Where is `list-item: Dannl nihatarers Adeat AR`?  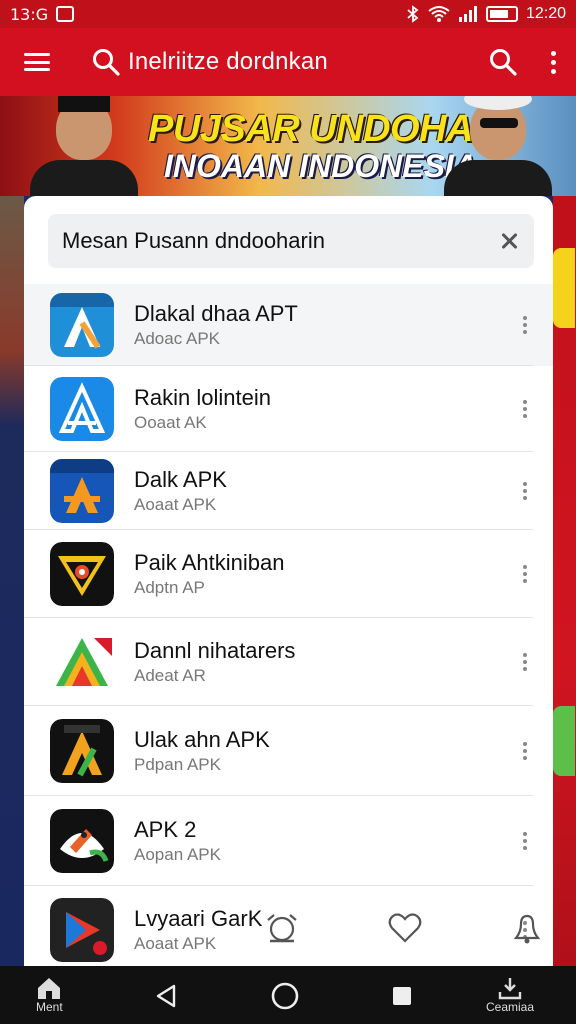 list-item: Dannl nihatarers Adeat AR is located at coordinates (288, 662).